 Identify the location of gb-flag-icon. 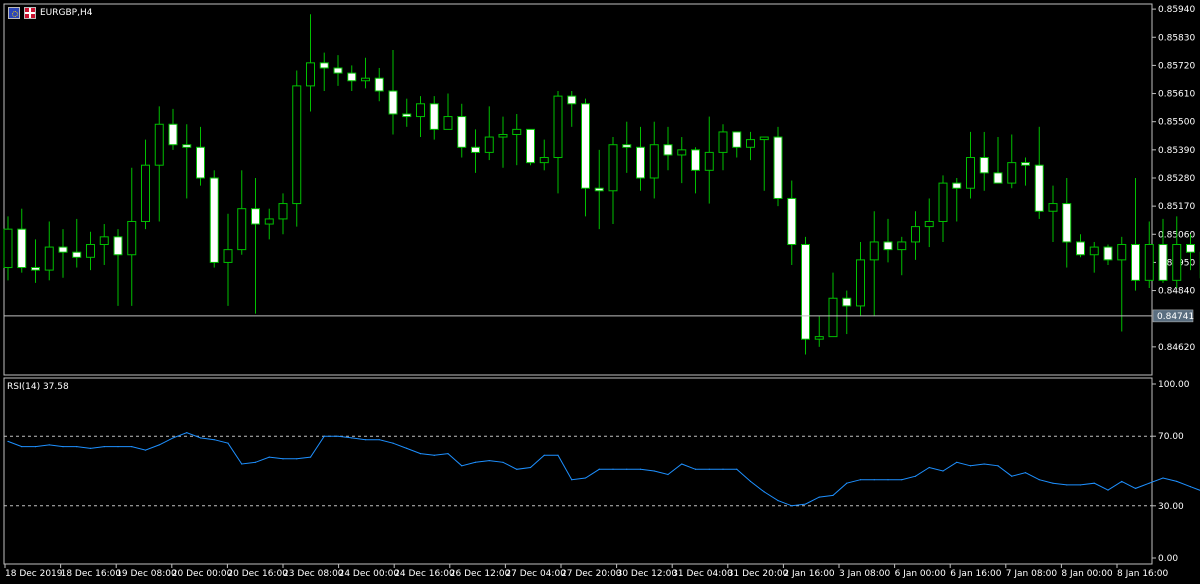
(30, 13).